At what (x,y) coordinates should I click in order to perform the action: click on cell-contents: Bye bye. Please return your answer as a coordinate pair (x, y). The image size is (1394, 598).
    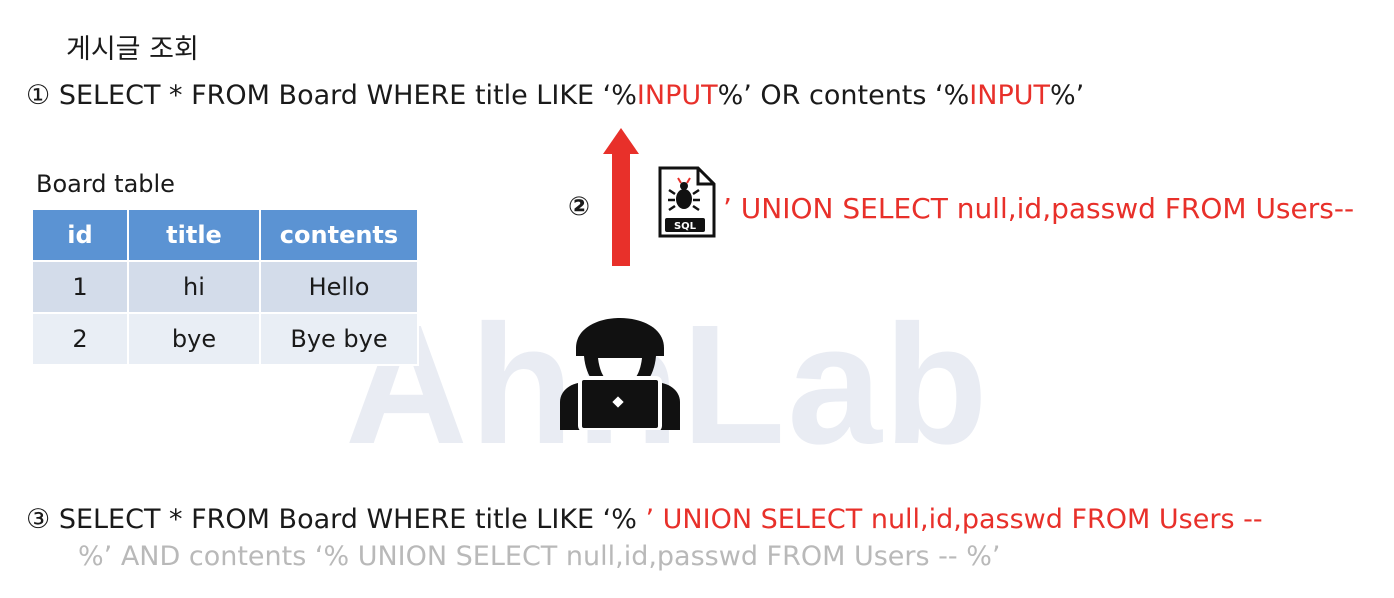
    Looking at the image, I should click on (339, 339).